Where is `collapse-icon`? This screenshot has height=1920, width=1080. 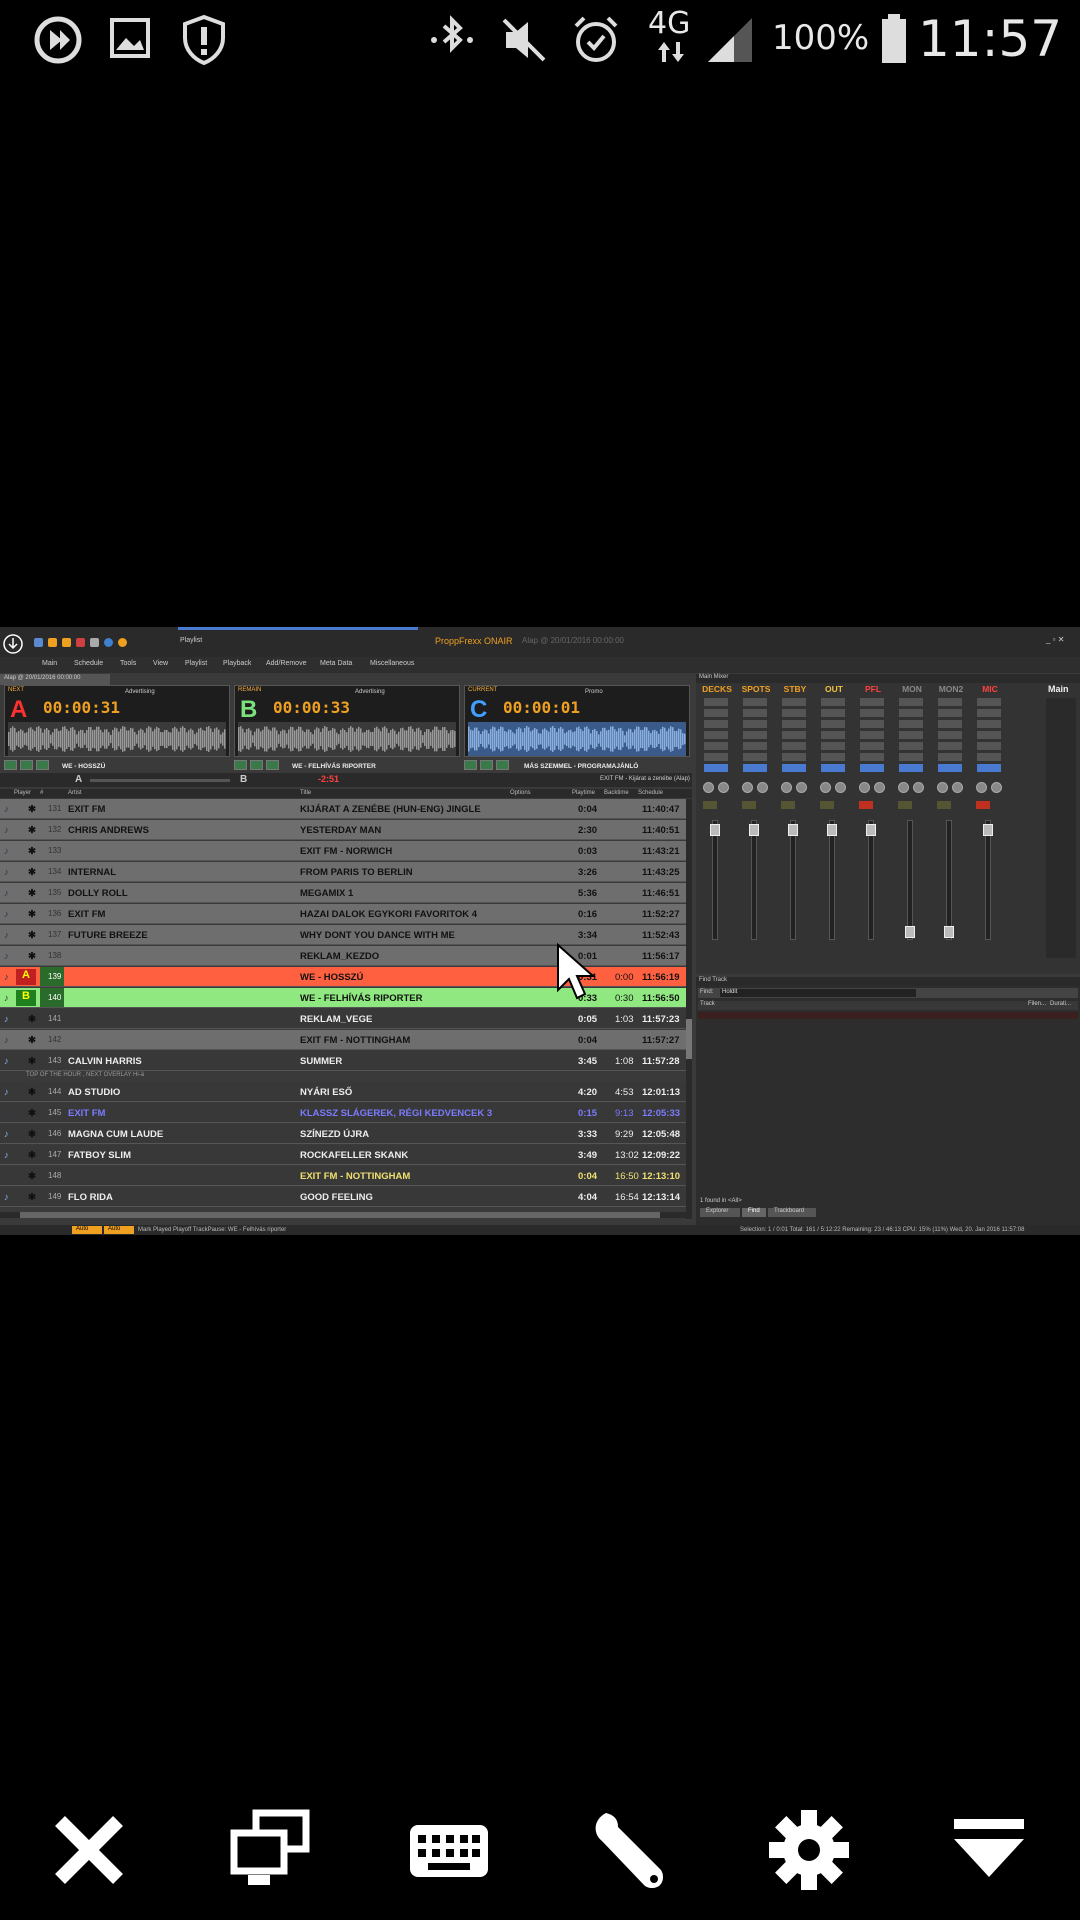 collapse-icon is located at coordinates (989, 1850).